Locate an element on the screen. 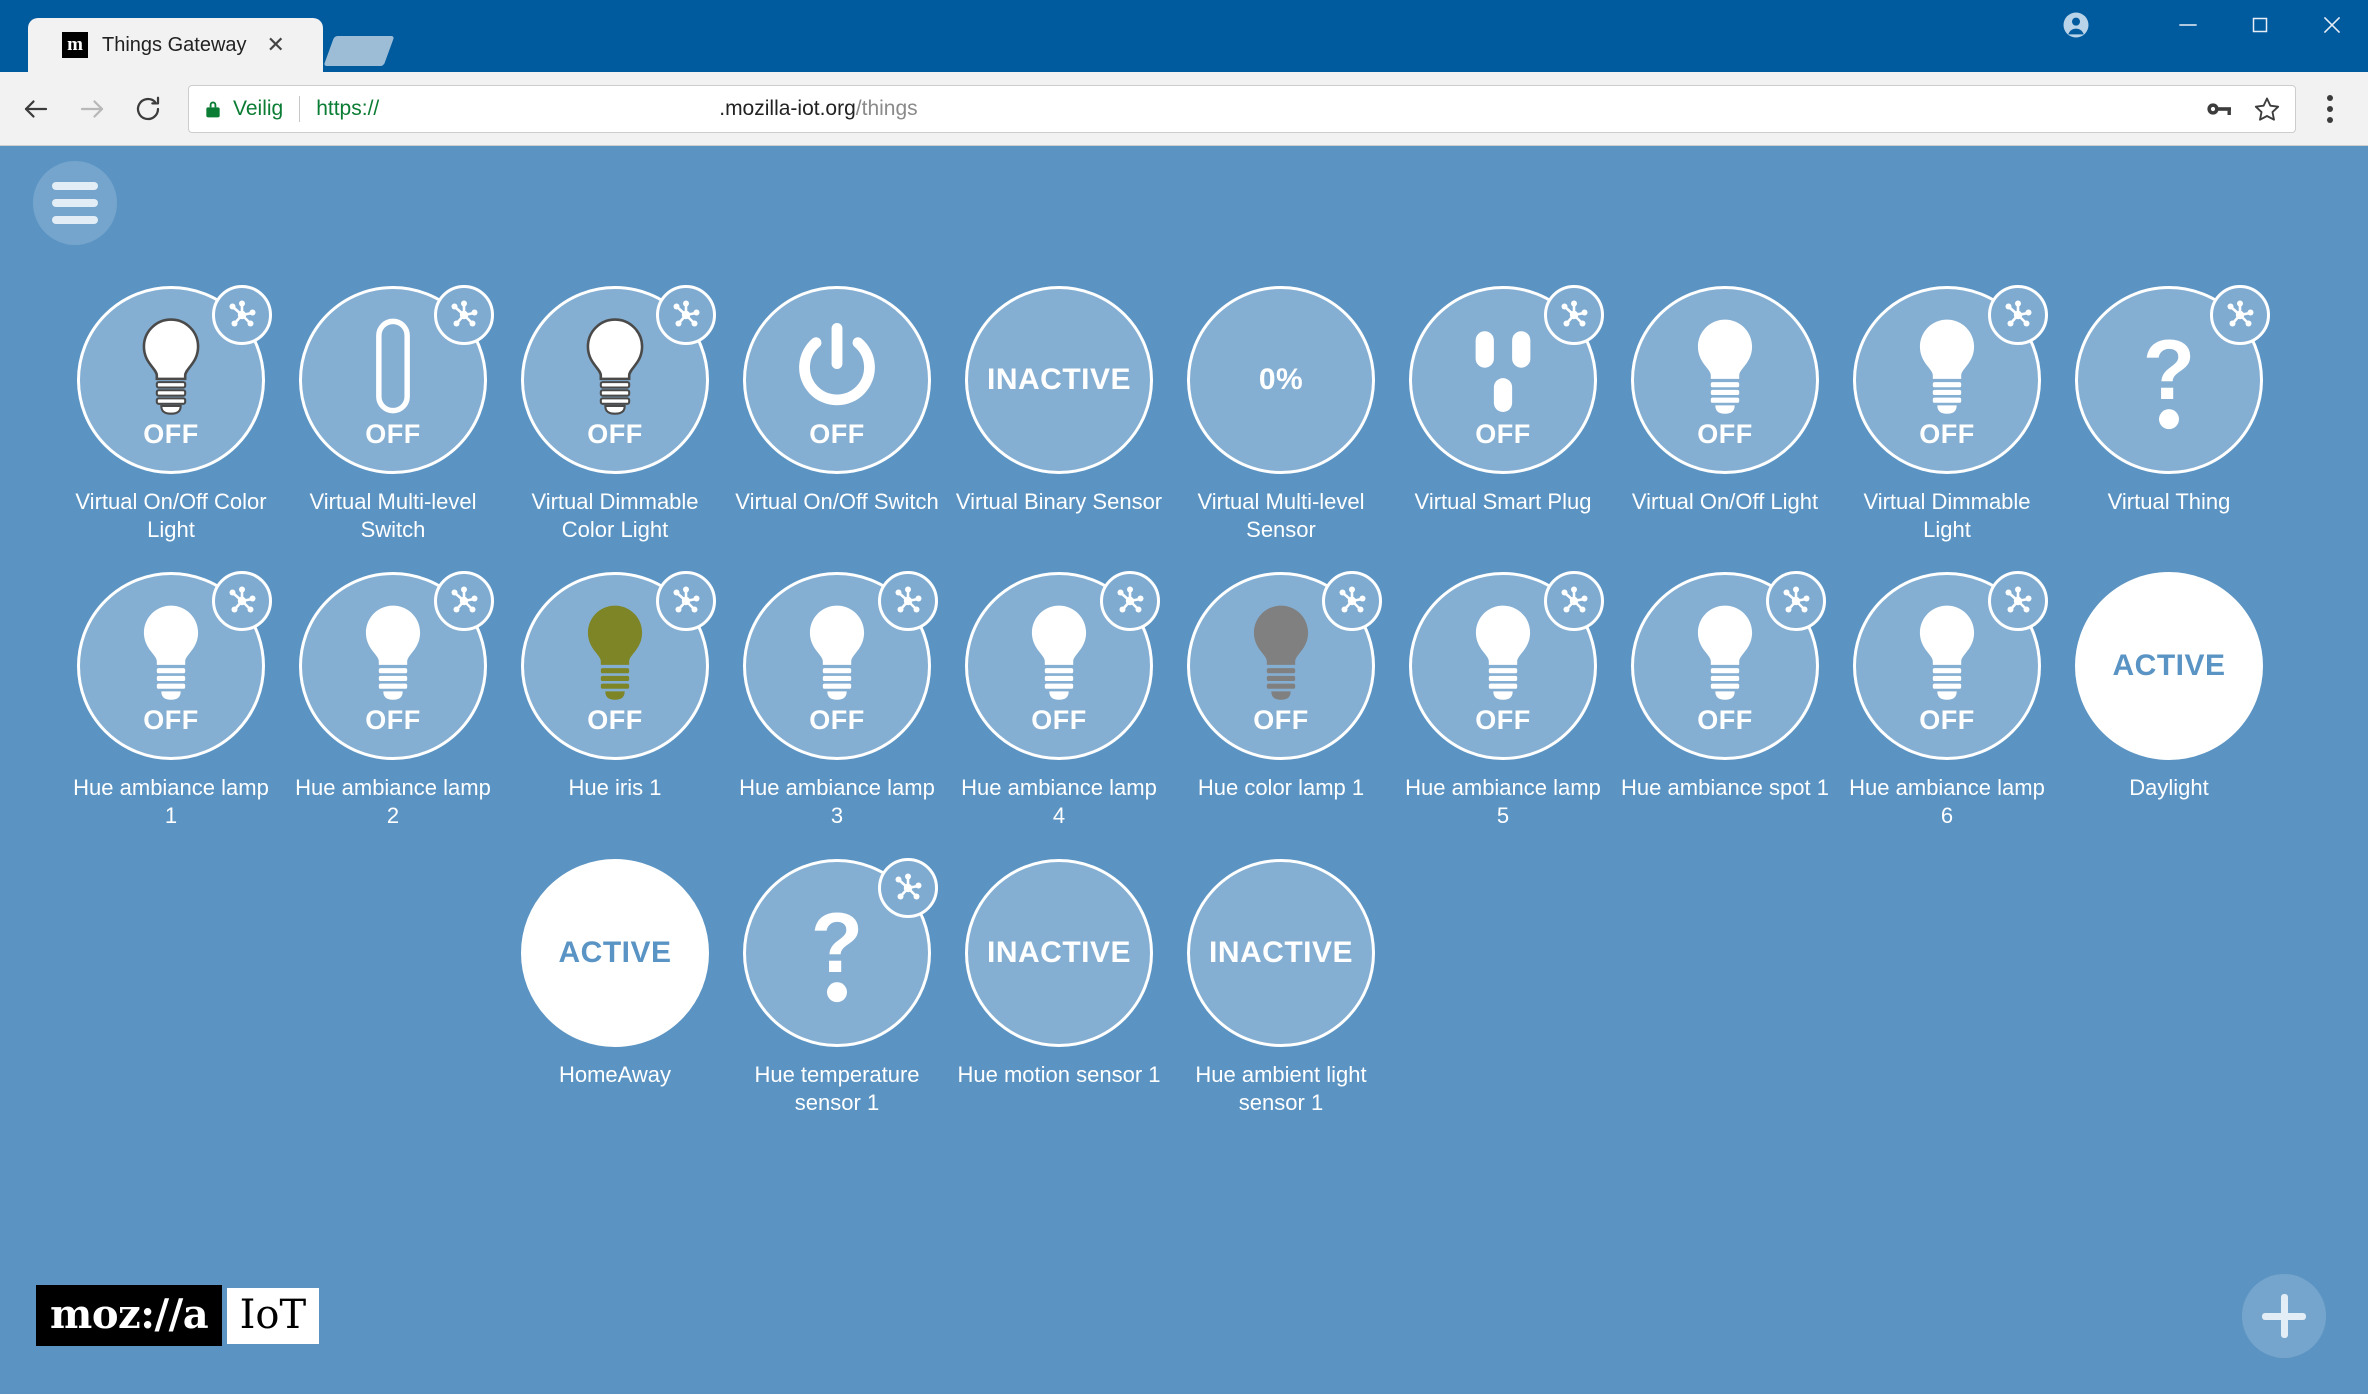  tab-title: Things Gateway is located at coordinates (174, 44).